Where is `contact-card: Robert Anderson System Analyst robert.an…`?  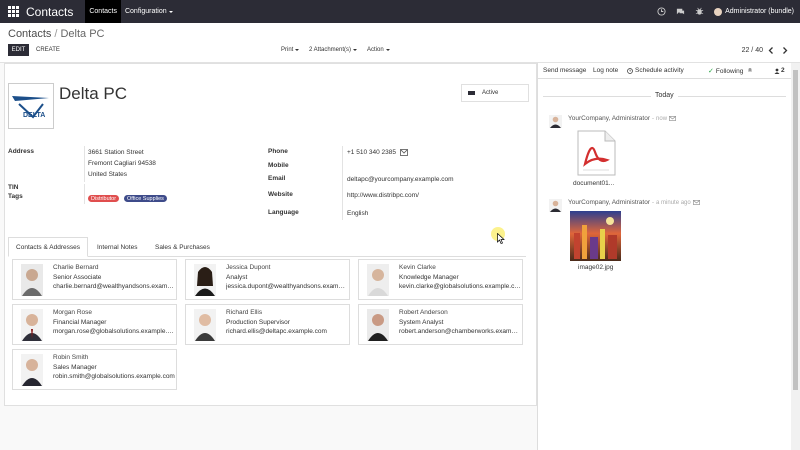
contact-card: Robert Anderson System Analyst robert.an… is located at coordinates (440, 324).